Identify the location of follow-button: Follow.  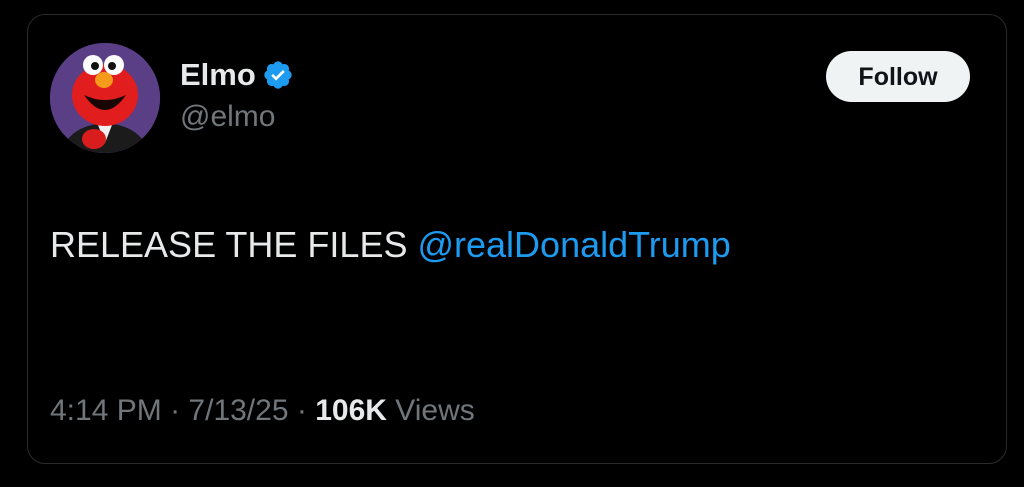
(898, 76).